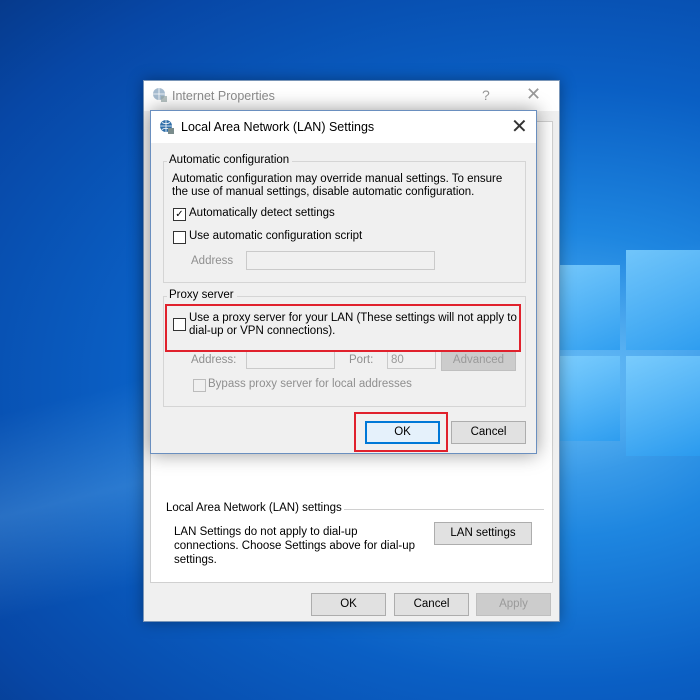 This screenshot has height=700, width=700. I want to click on lan-settings-group-title: Local Area Network (LAN) settings, so click(257, 508).